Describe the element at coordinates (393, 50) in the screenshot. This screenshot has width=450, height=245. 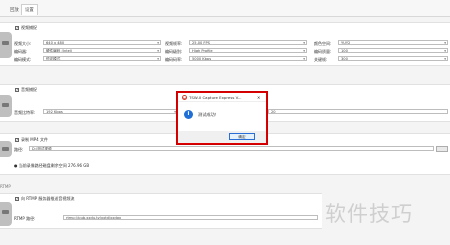
I see `encode-quality-select: 100` at that location.